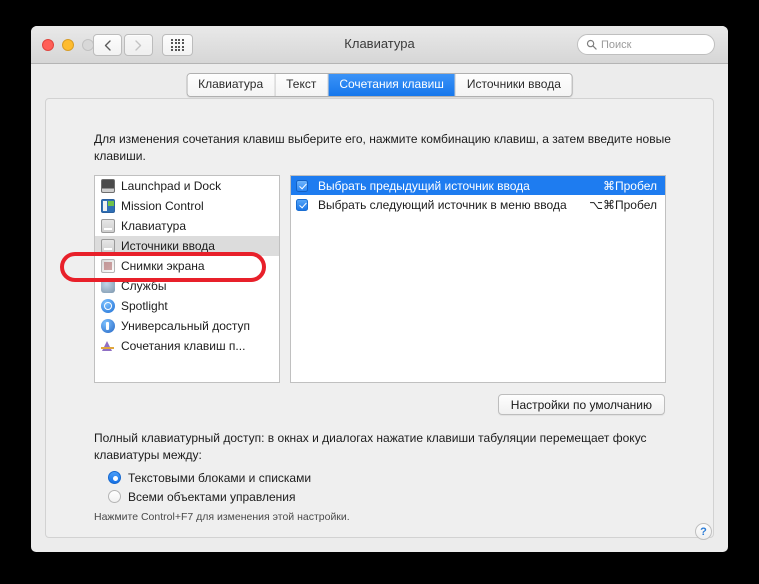 This screenshot has height=584, width=759. What do you see at coordinates (163, 266) in the screenshot?
I see `category-label: Снимки экрана` at bounding box center [163, 266].